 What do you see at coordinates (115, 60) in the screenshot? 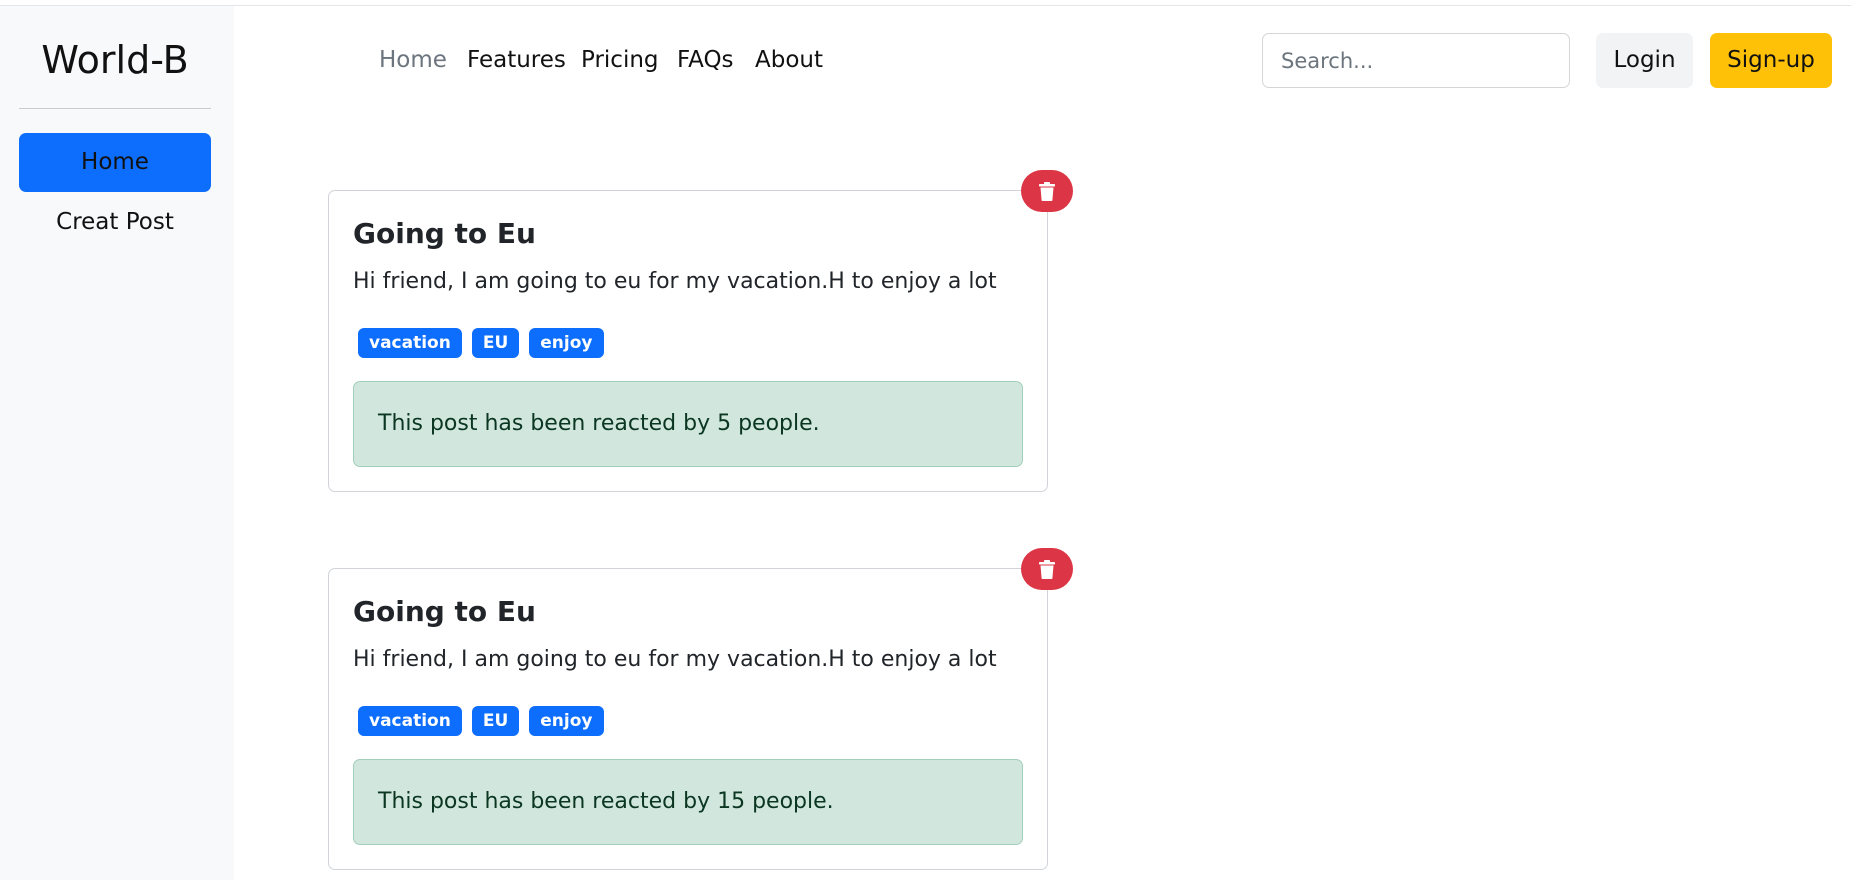
I see `brand-logo: World-B` at bounding box center [115, 60].